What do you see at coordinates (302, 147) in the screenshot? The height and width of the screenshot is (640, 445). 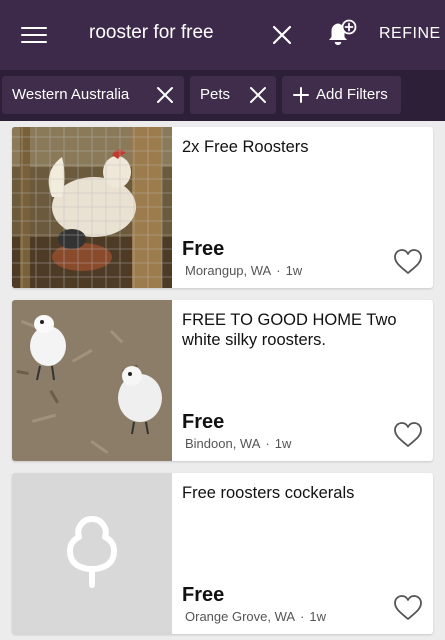 I see `listing-title: 2x Free Roosters` at bounding box center [302, 147].